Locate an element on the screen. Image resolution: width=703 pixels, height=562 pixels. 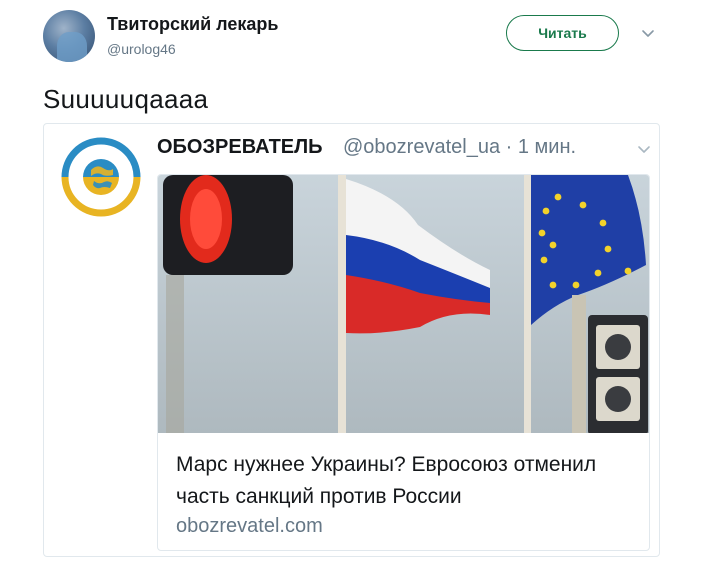
author-avatar is located at coordinates (69, 36).